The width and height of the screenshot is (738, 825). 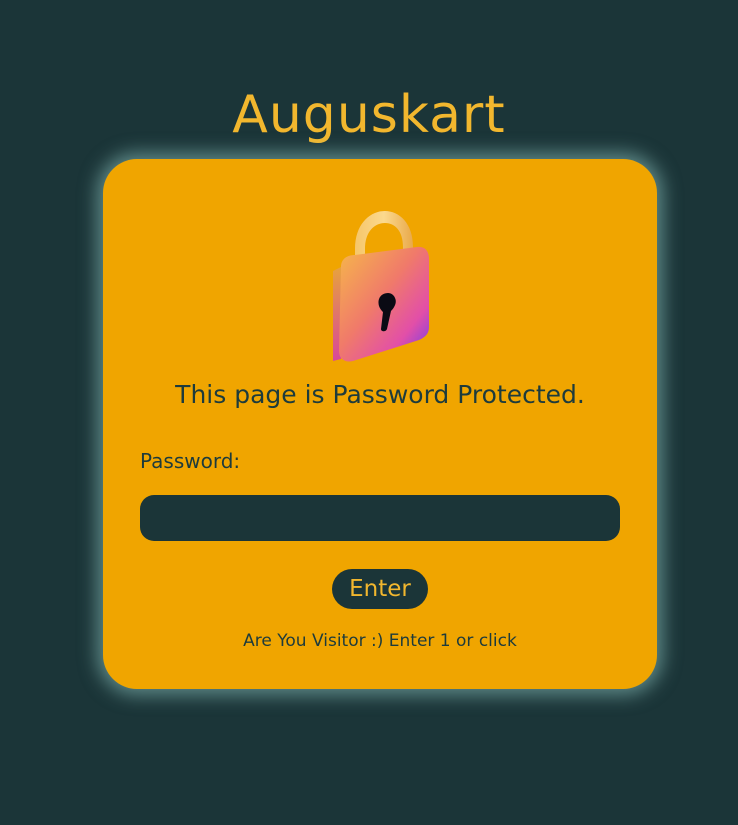 What do you see at coordinates (381, 286) in the screenshot?
I see `padlock-icon` at bounding box center [381, 286].